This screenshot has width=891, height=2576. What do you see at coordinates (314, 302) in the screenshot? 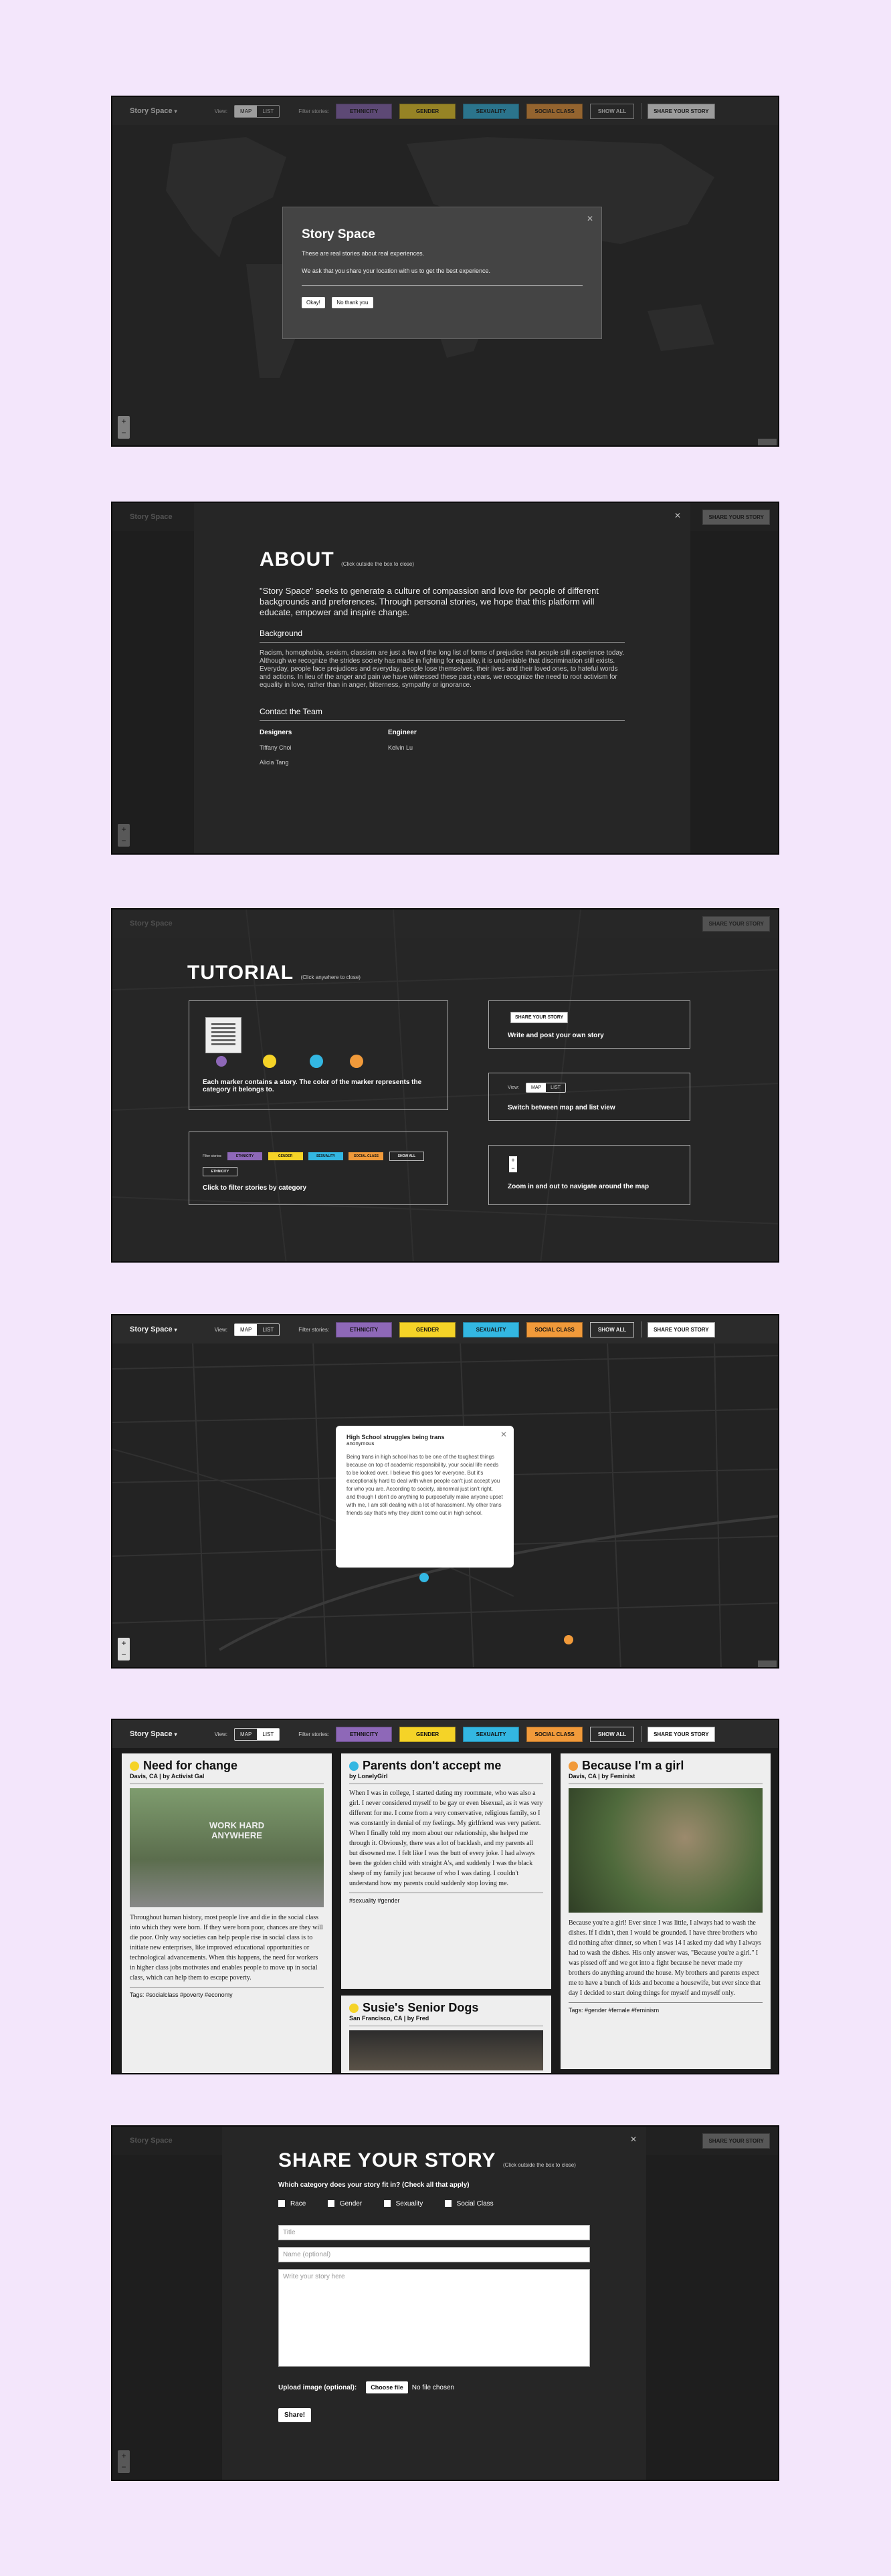
I see `okay-button: Okay!` at bounding box center [314, 302].